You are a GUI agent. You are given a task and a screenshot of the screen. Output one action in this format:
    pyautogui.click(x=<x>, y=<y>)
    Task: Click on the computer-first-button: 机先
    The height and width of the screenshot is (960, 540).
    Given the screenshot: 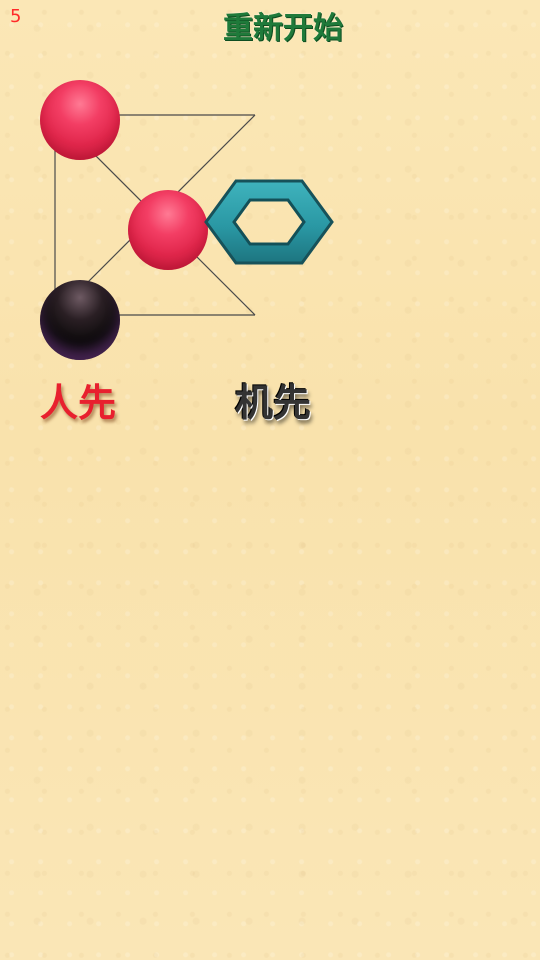 What is the action you would take?
    pyautogui.click(x=273, y=403)
    